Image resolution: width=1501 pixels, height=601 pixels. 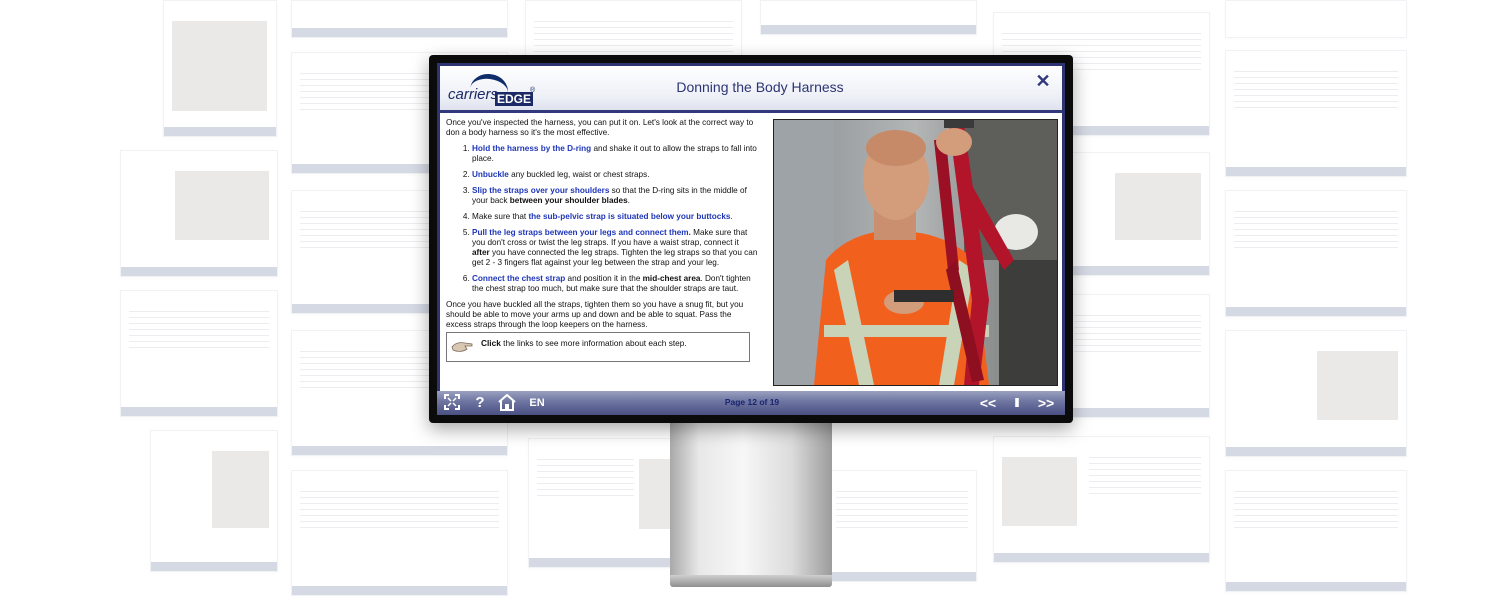 I want to click on harness-photo, so click(x=915, y=252).